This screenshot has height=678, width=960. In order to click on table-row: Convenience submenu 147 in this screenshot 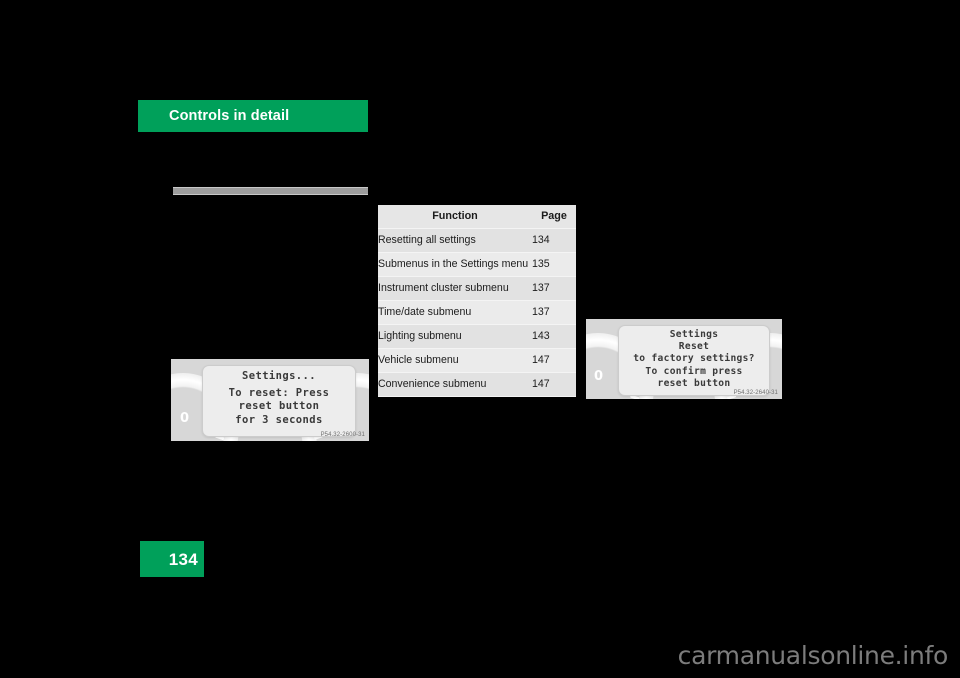, I will do `click(477, 384)`.